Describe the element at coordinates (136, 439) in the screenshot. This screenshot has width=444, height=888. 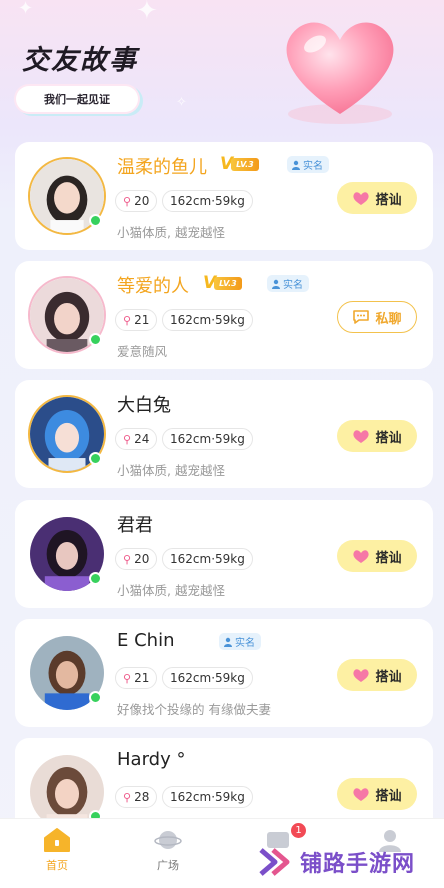
I see `age-pill: ⚲ 24` at that location.